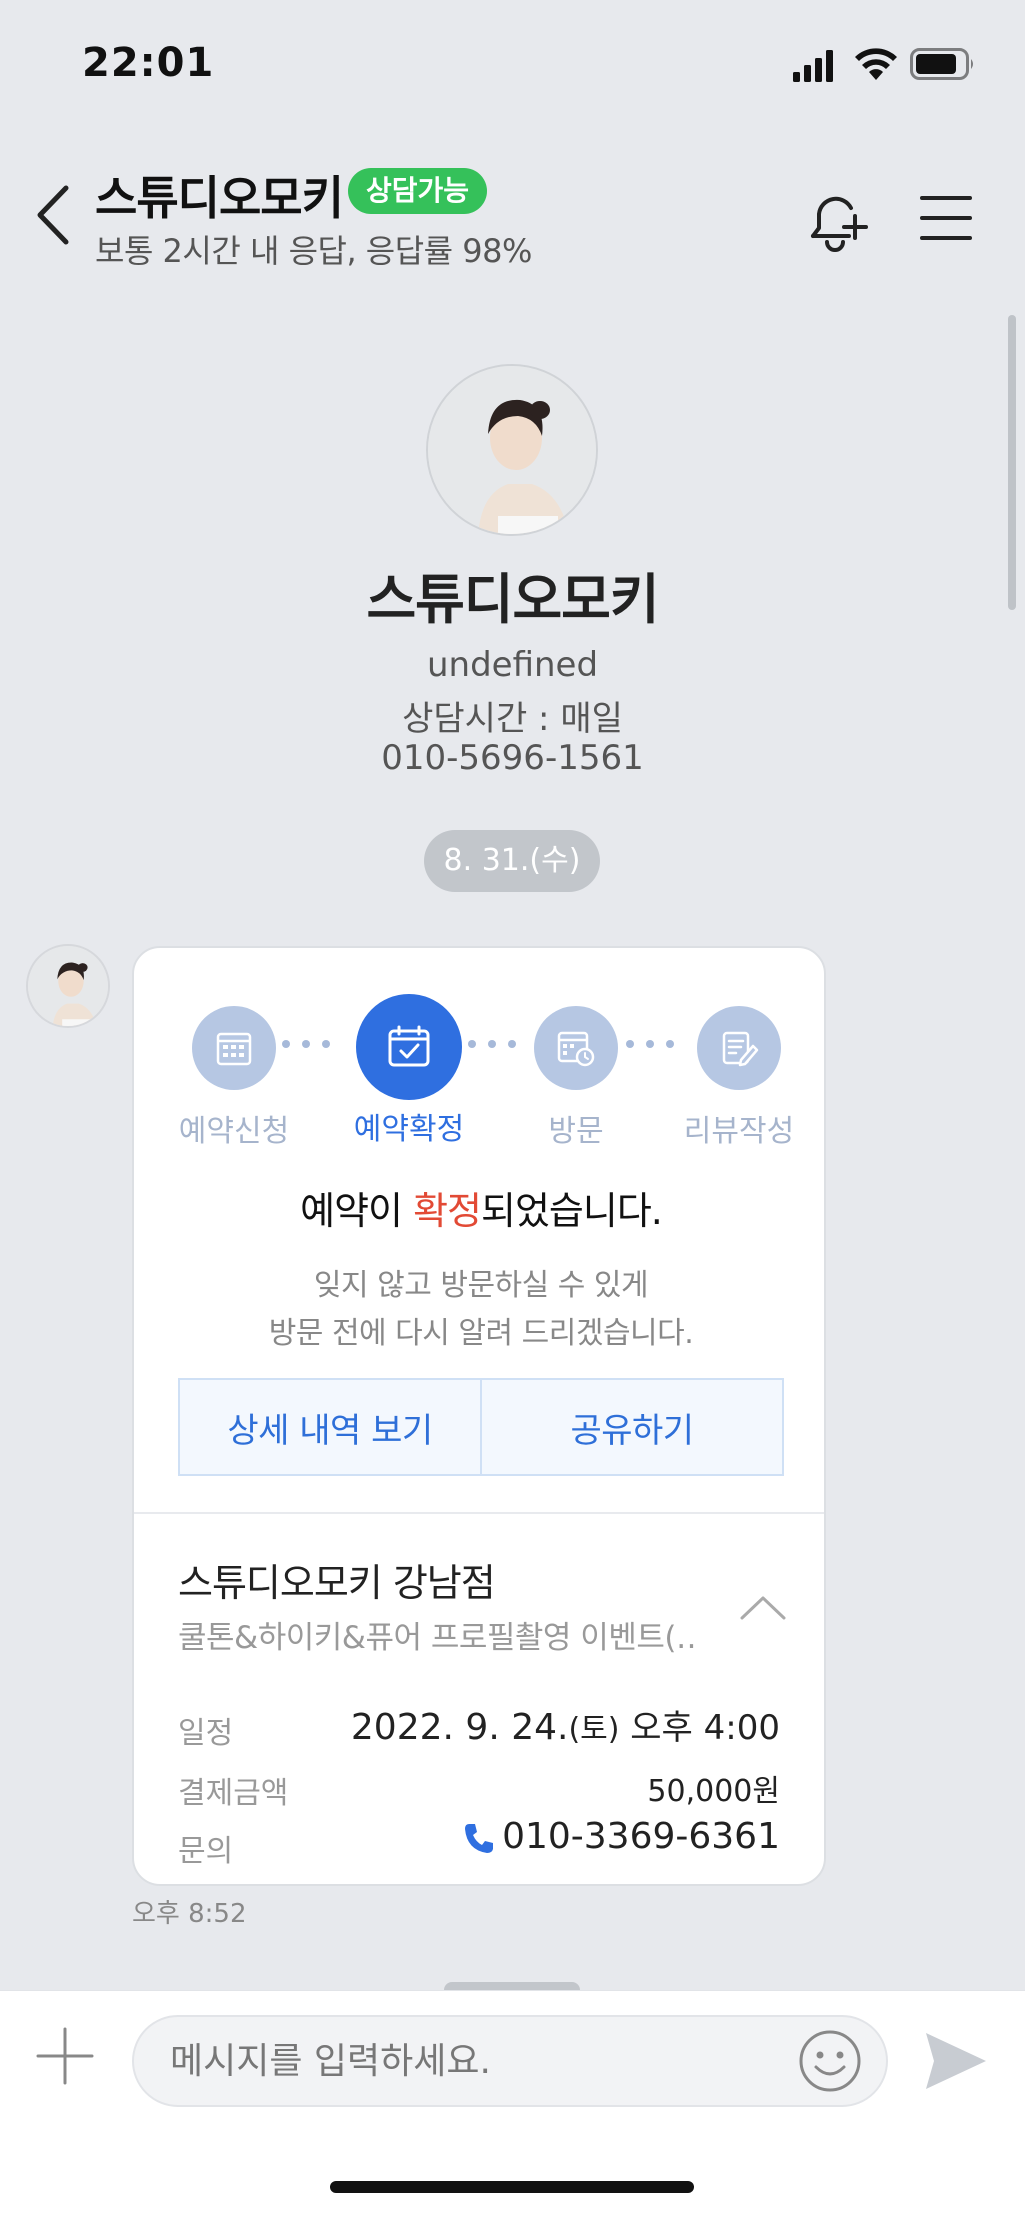  What do you see at coordinates (409, 1129) in the screenshot?
I see `step-label: 예약확정` at bounding box center [409, 1129].